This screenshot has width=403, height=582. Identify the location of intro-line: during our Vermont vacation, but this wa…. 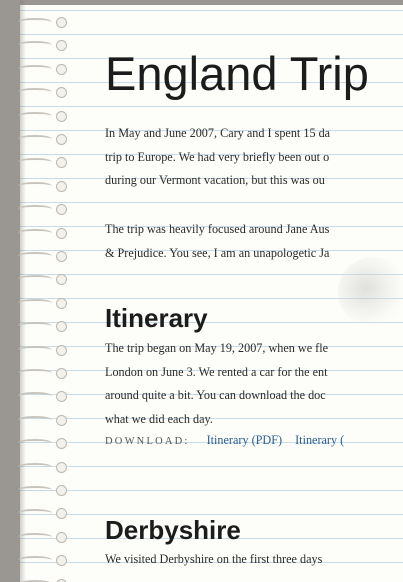
(215, 180).